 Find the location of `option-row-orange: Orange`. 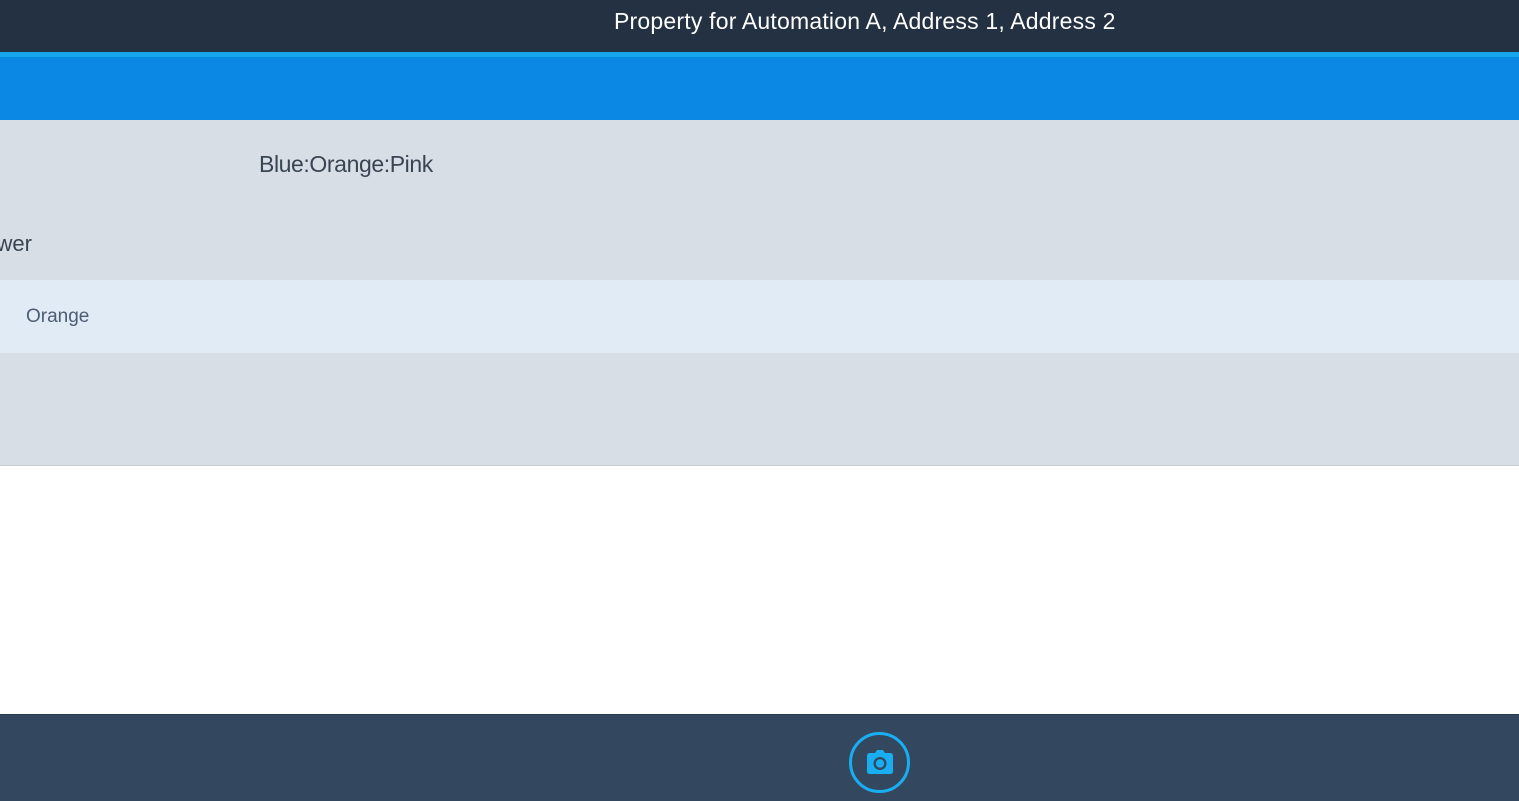

option-row-orange: Orange is located at coordinates (759, 316).